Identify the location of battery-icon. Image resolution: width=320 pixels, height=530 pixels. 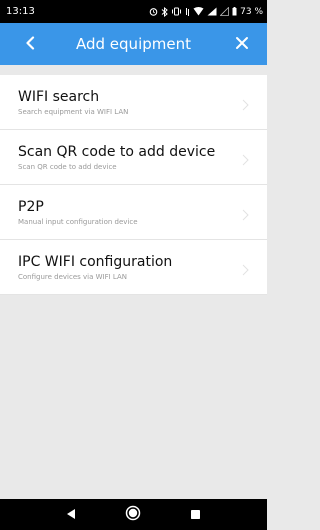
(234, 11).